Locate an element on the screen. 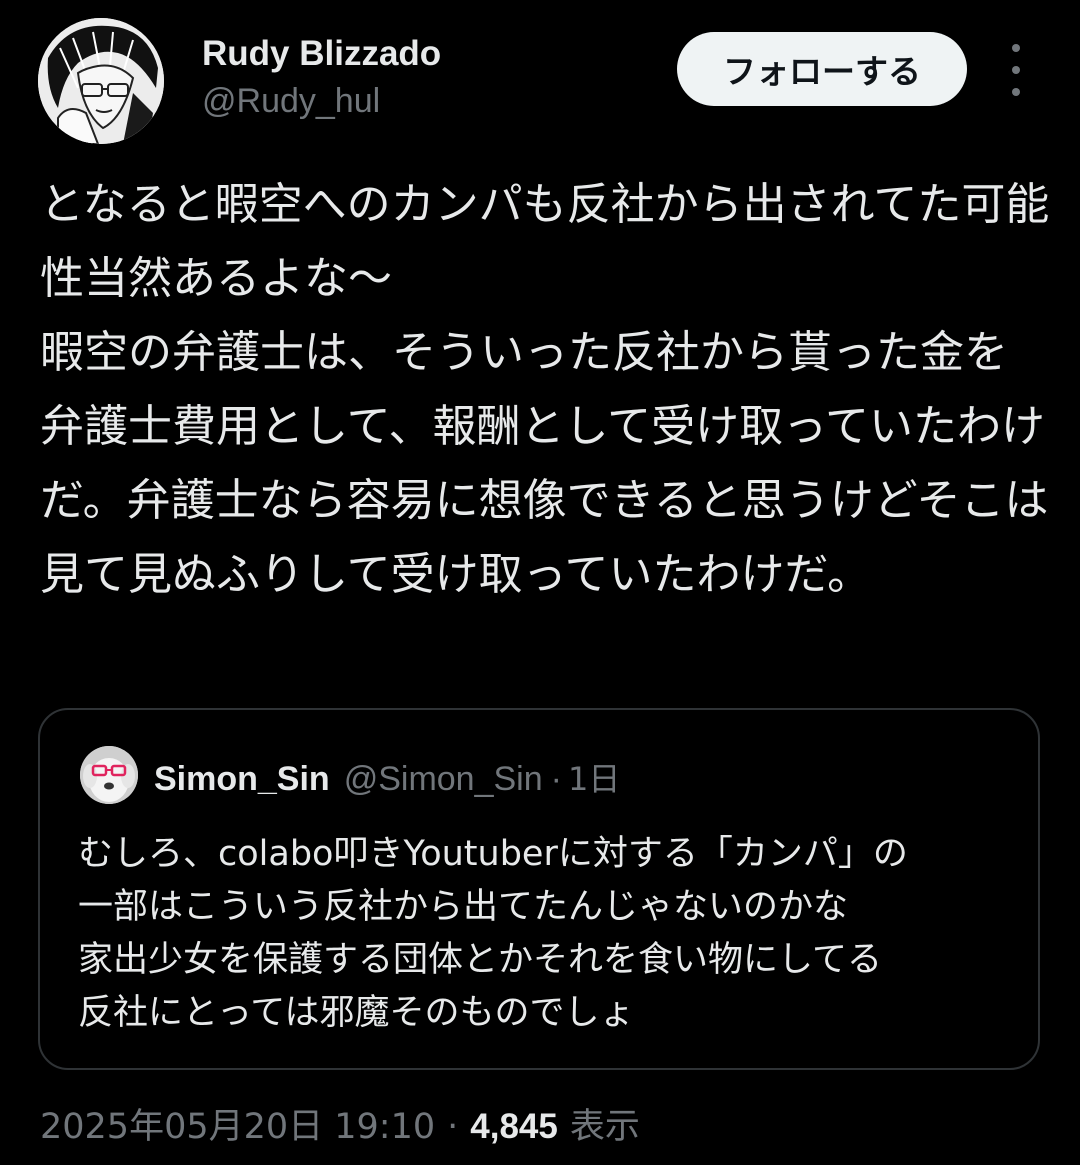  follow-button: フォローする is located at coordinates (822, 69).